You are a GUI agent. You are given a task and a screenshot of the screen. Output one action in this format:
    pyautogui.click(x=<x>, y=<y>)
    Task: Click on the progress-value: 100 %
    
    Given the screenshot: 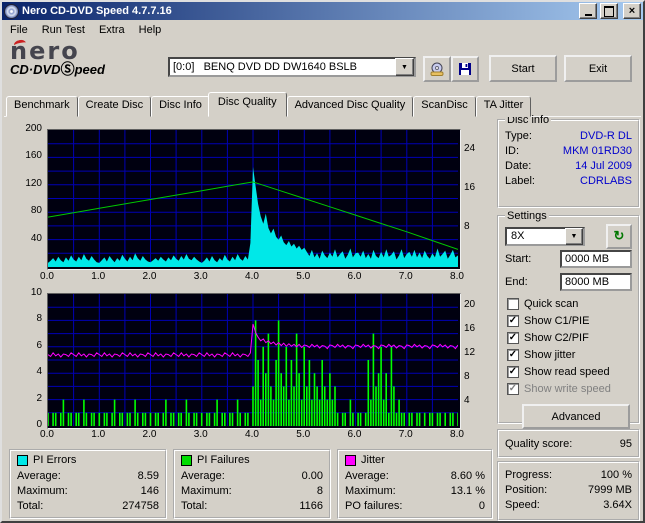 What is the action you would take?
    pyautogui.click(x=616, y=474)
    